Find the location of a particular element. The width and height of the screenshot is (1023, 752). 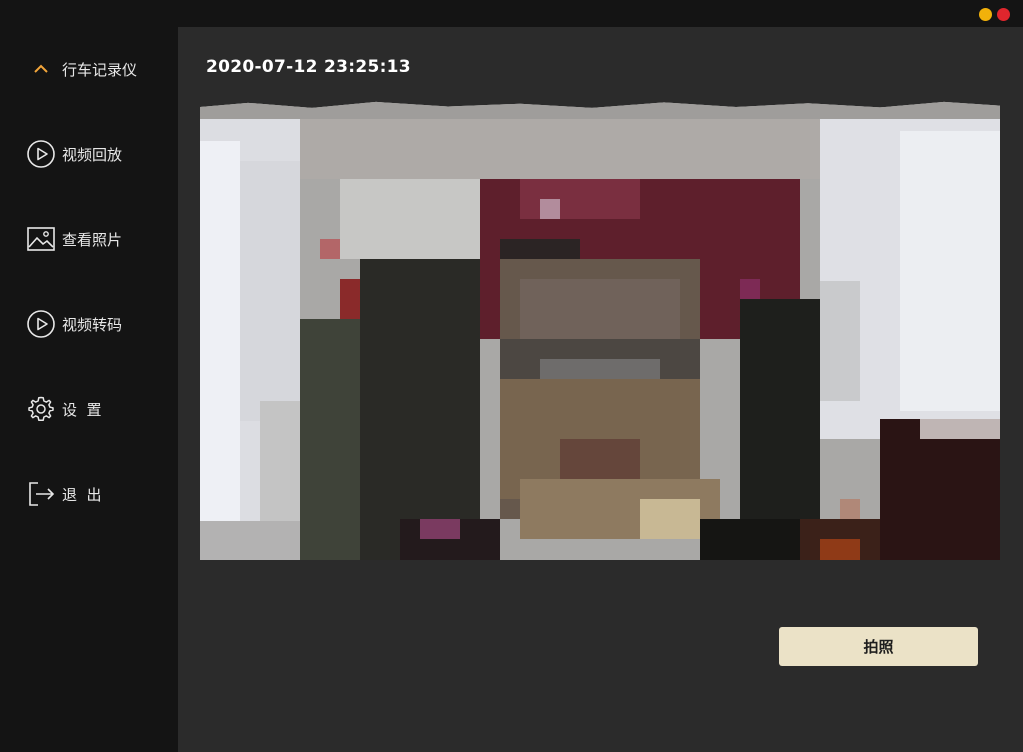

sidebar-item-label: 查看照片 is located at coordinates (92, 239).